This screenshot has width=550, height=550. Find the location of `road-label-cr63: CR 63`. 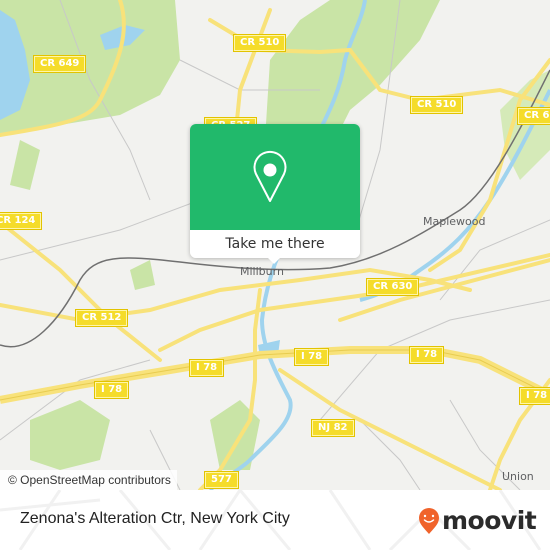

road-label-cr63: CR 63 is located at coordinates (533, 116).